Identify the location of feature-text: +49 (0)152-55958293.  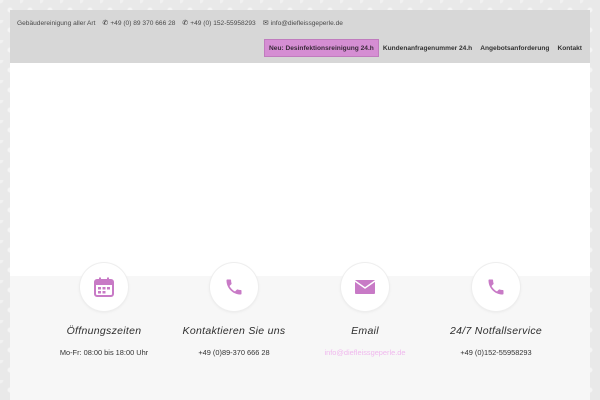
(496, 352).